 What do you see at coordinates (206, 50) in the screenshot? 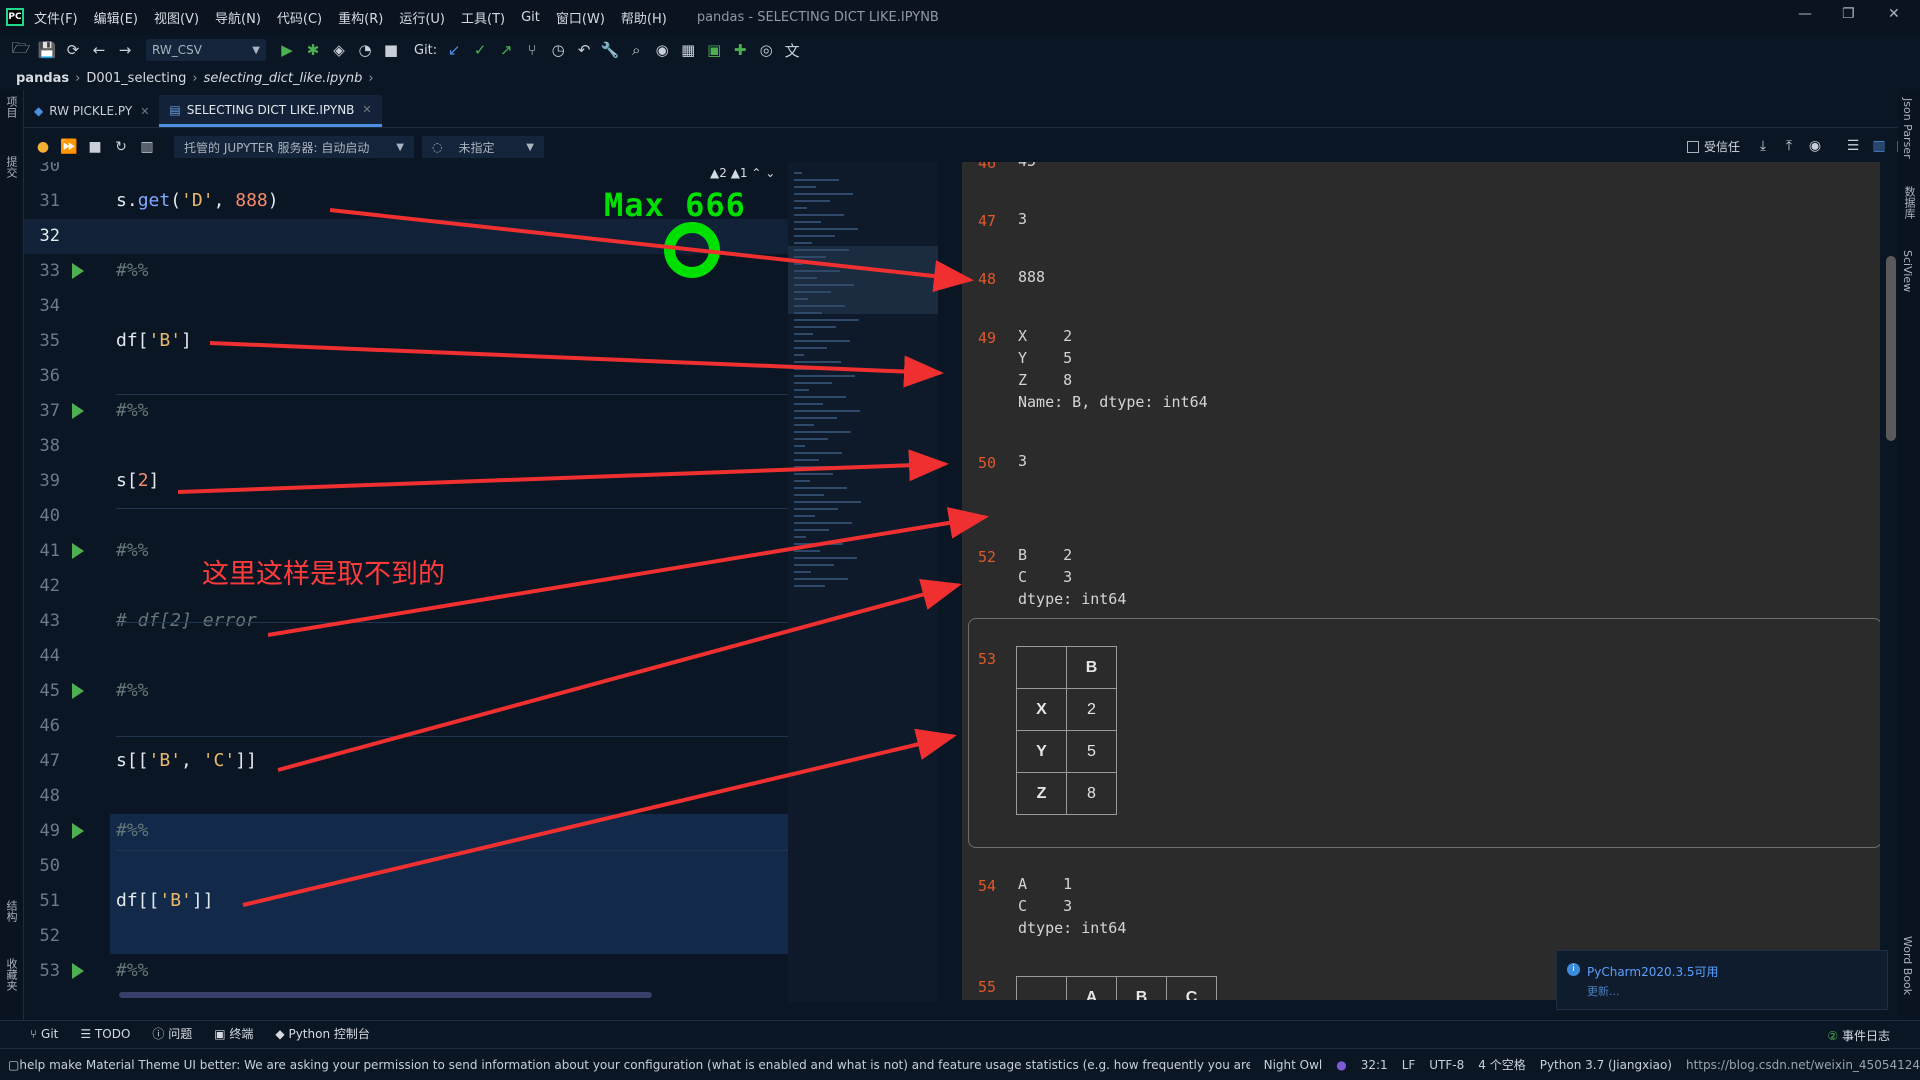
I see `run-config-select: RW_CSV ▼` at bounding box center [206, 50].